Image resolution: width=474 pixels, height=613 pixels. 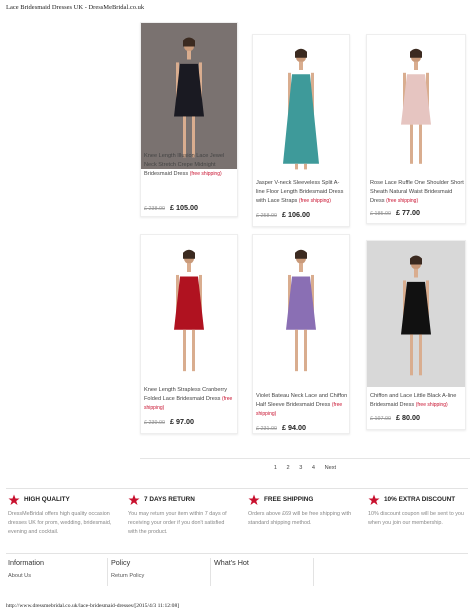 What do you see at coordinates (57, 576) in the screenshot?
I see `footer-link-about-us: About Us` at bounding box center [57, 576].